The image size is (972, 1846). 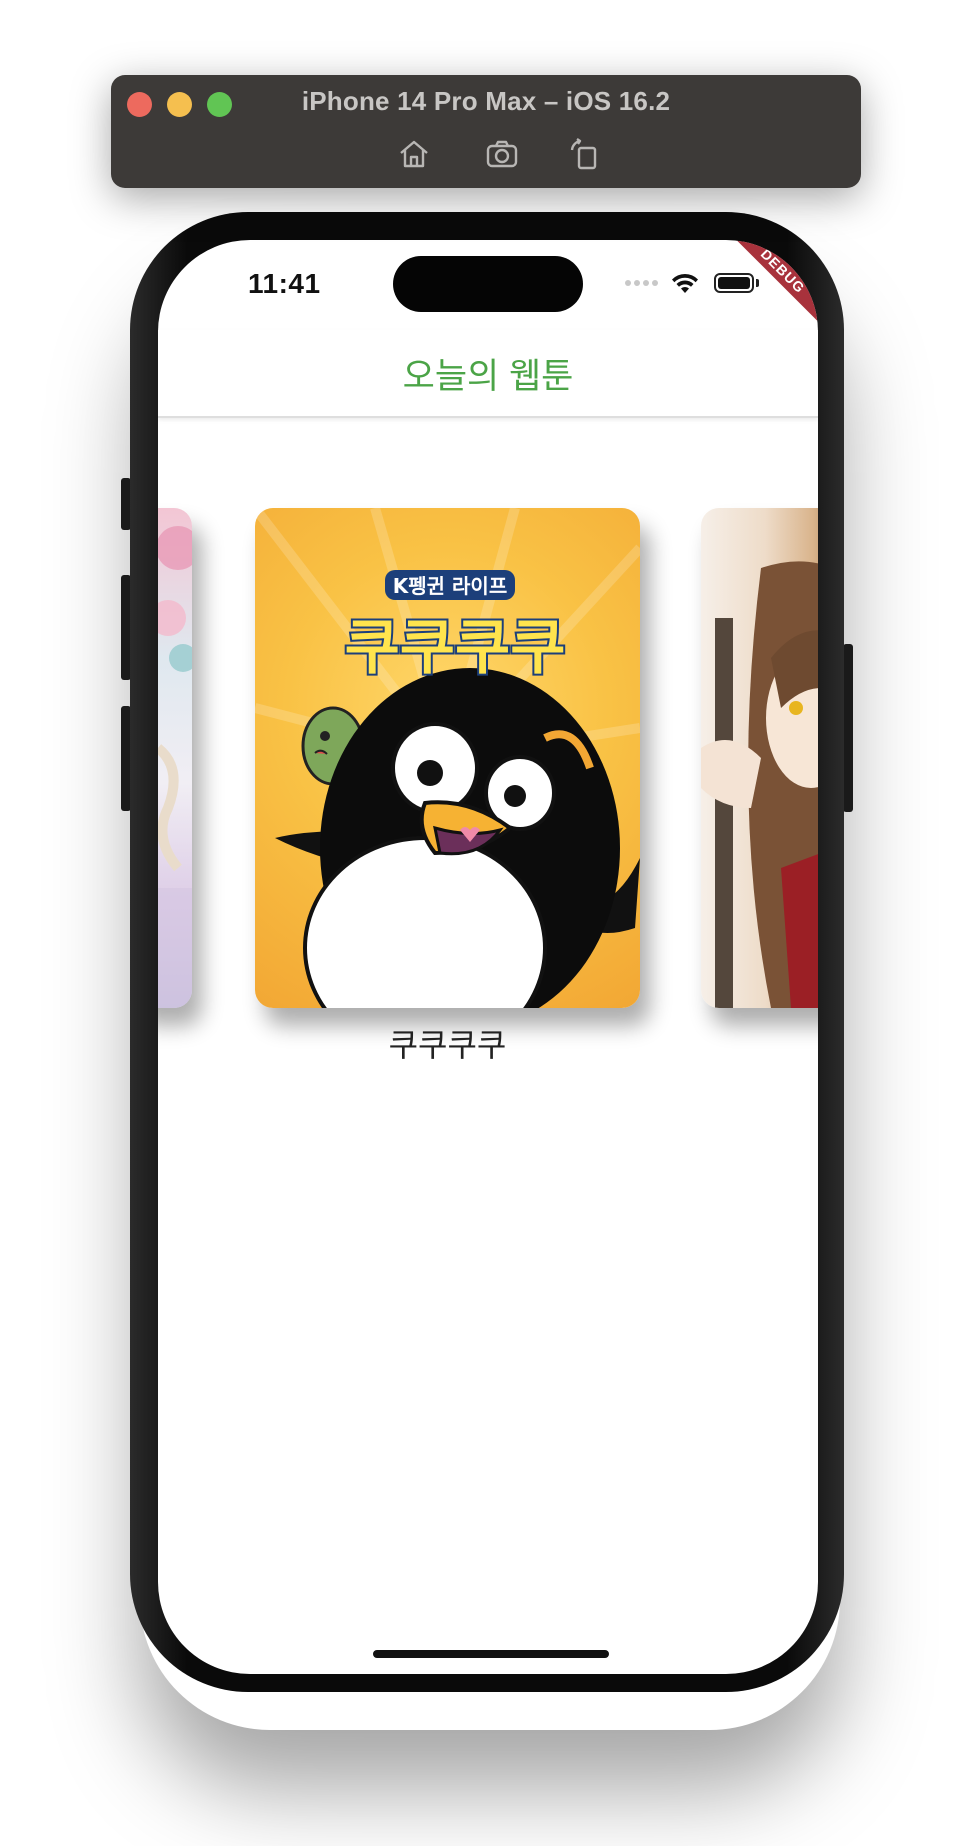 I want to click on webtoon-card-current: K펭귄 라이프 쿠쿠쿠쿠, so click(x=447, y=758).